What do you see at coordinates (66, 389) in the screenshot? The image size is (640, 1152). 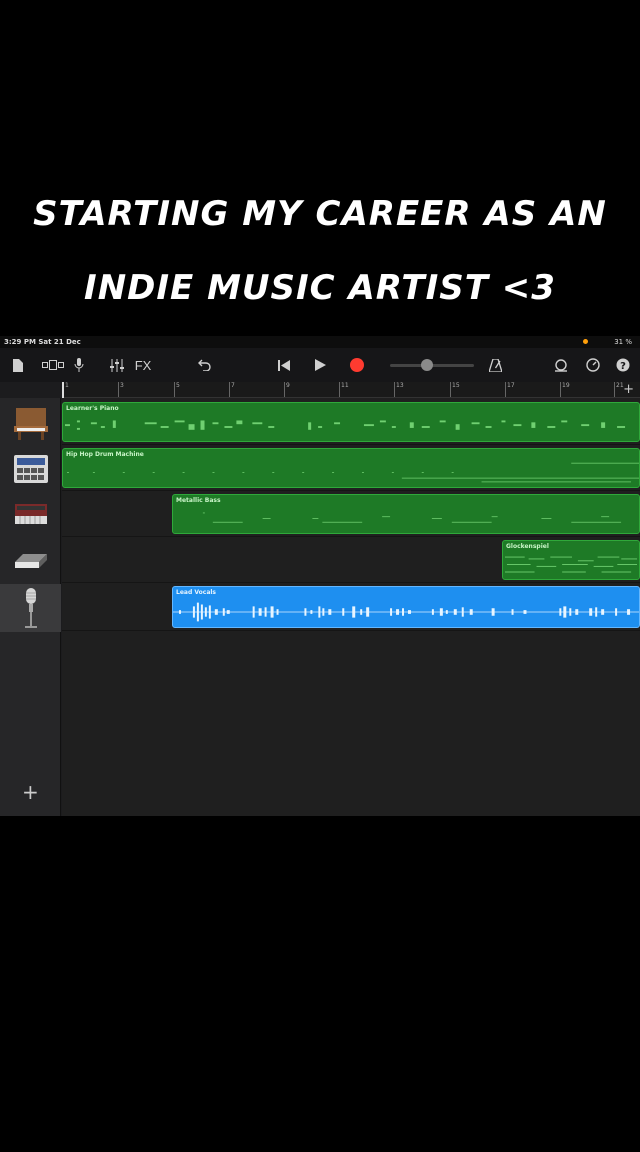 I see `bar-number: 1` at bounding box center [66, 389].